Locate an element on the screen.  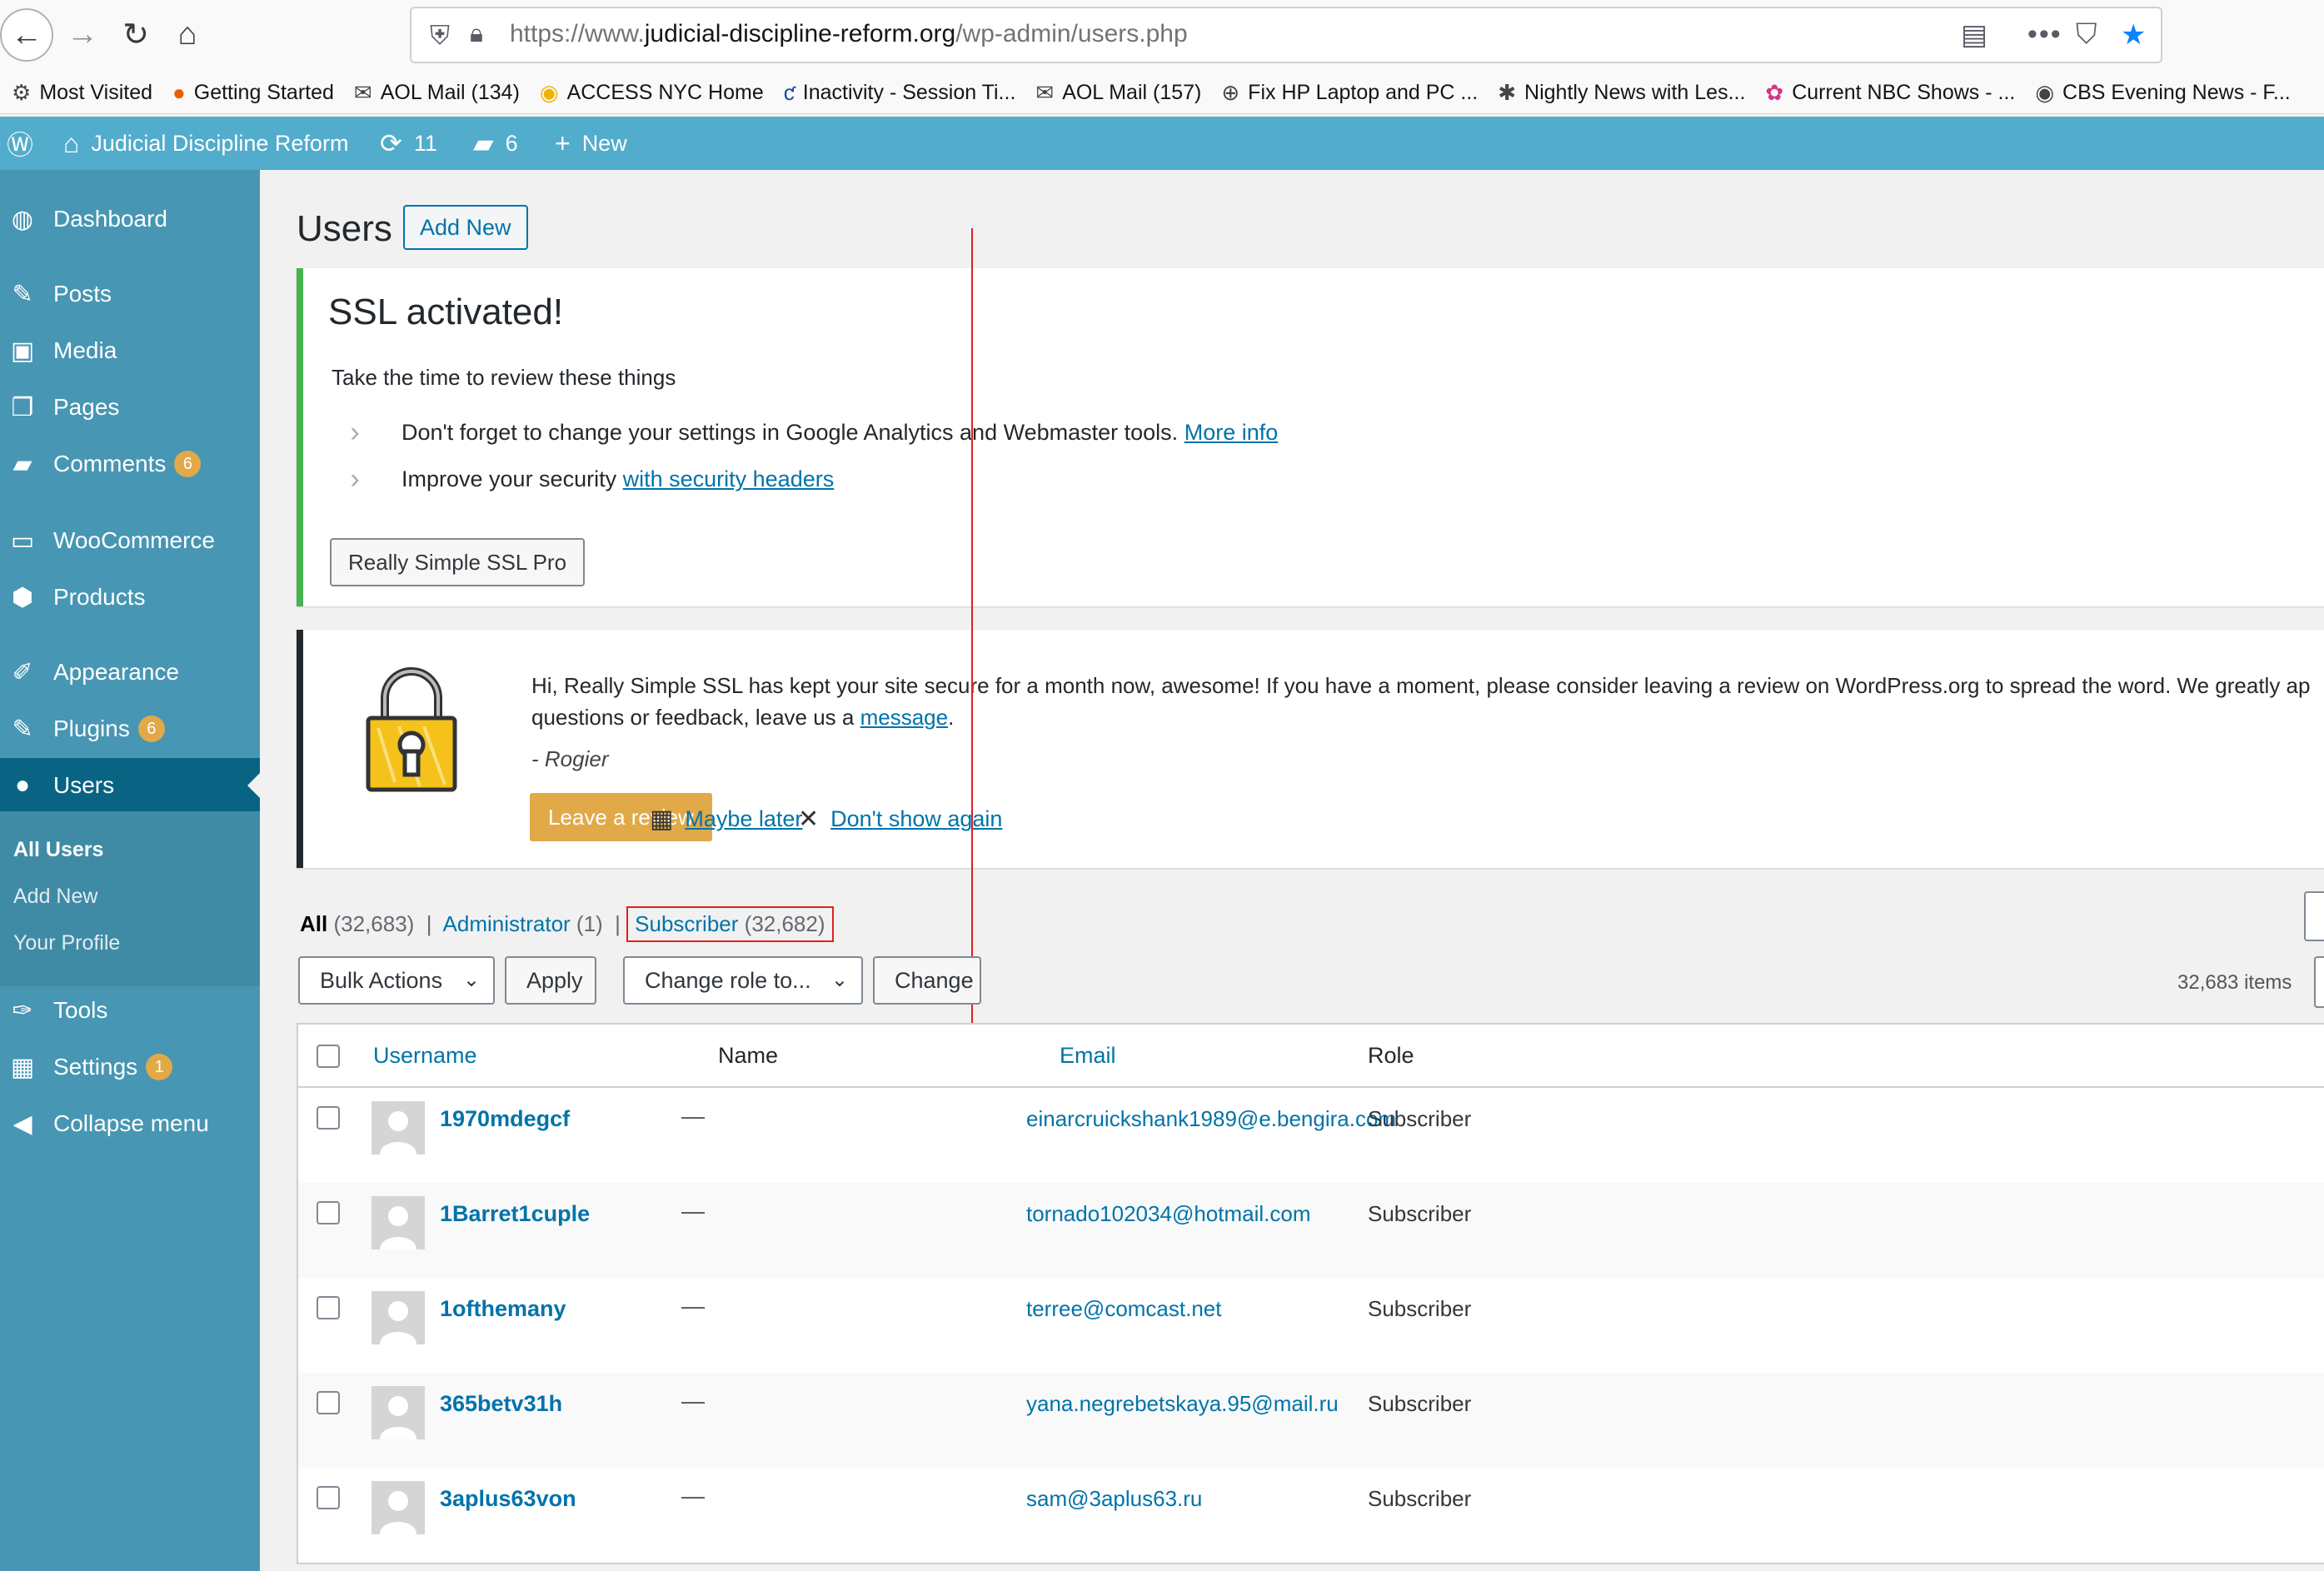
apply-button: Apply is located at coordinates (550, 980).